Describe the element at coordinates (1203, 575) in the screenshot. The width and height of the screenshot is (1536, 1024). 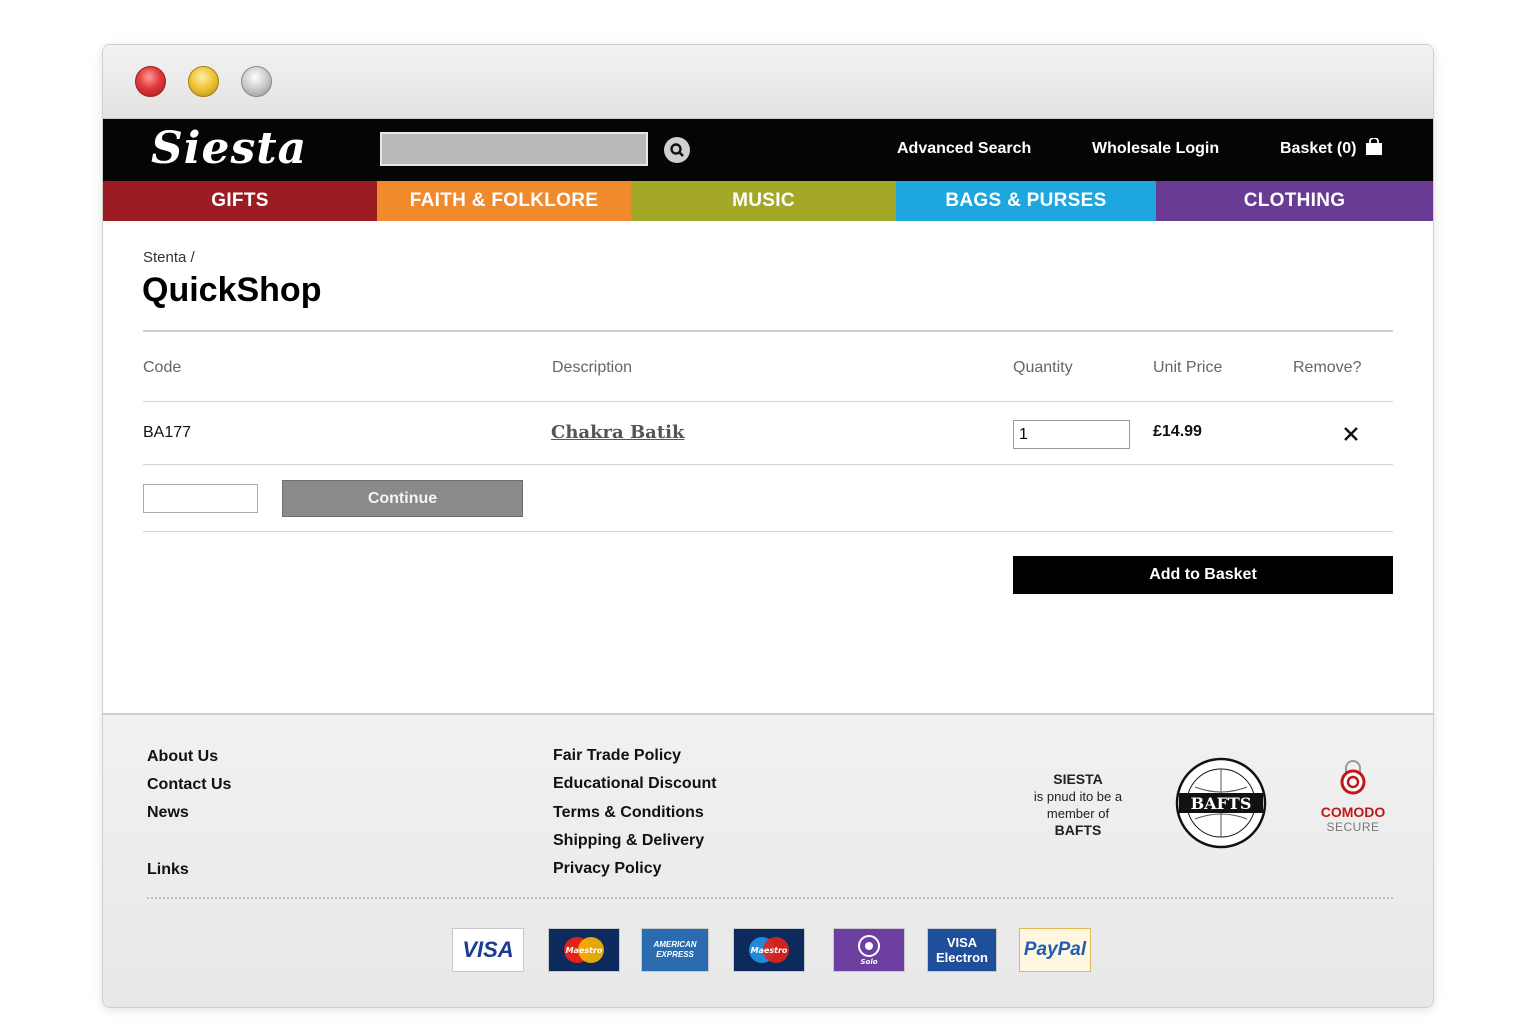
I see `add-to-basket-button: Add to Basket` at that location.